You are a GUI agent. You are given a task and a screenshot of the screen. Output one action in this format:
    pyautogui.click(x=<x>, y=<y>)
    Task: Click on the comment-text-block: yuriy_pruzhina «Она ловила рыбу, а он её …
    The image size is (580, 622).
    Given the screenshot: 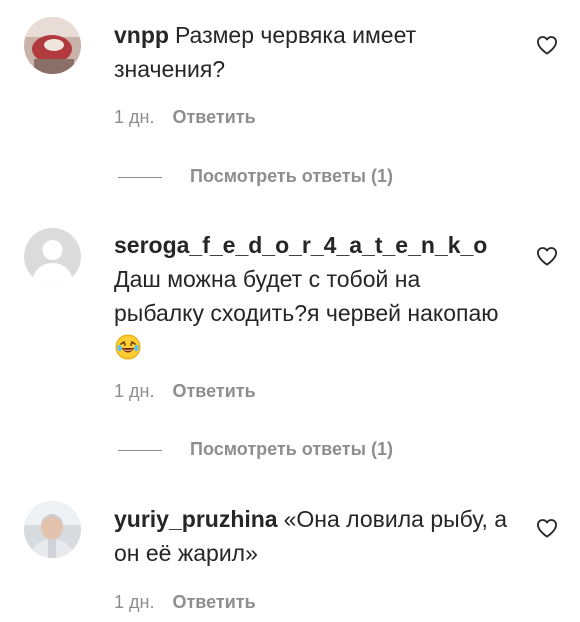 What is the action you would take?
    pyautogui.click(x=314, y=536)
    